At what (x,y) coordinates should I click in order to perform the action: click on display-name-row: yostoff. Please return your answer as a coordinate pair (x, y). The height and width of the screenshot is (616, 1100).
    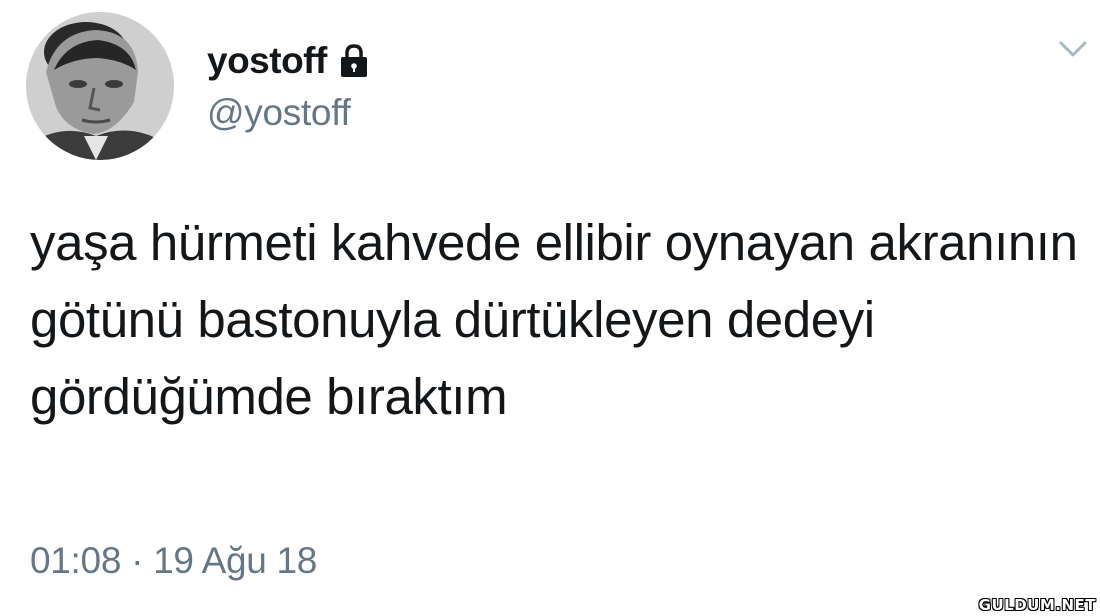
    Looking at the image, I should click on (289, 61).